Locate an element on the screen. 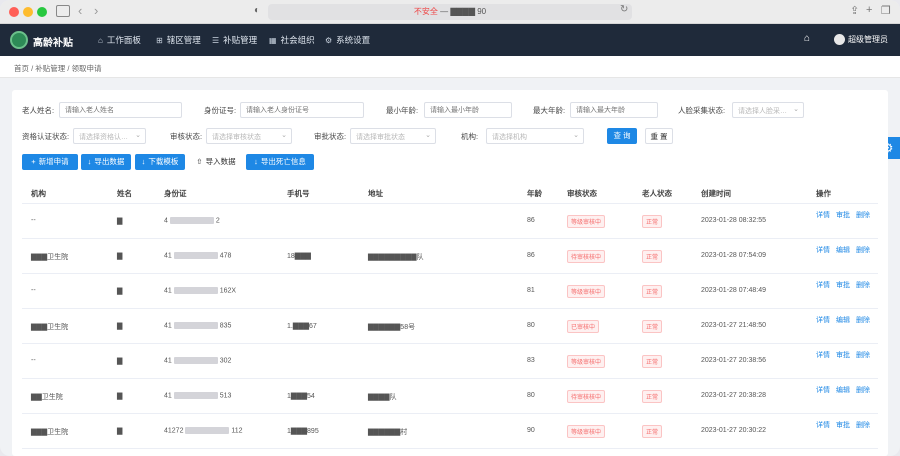  cell-org: -- is located at coordinates (33, 290).